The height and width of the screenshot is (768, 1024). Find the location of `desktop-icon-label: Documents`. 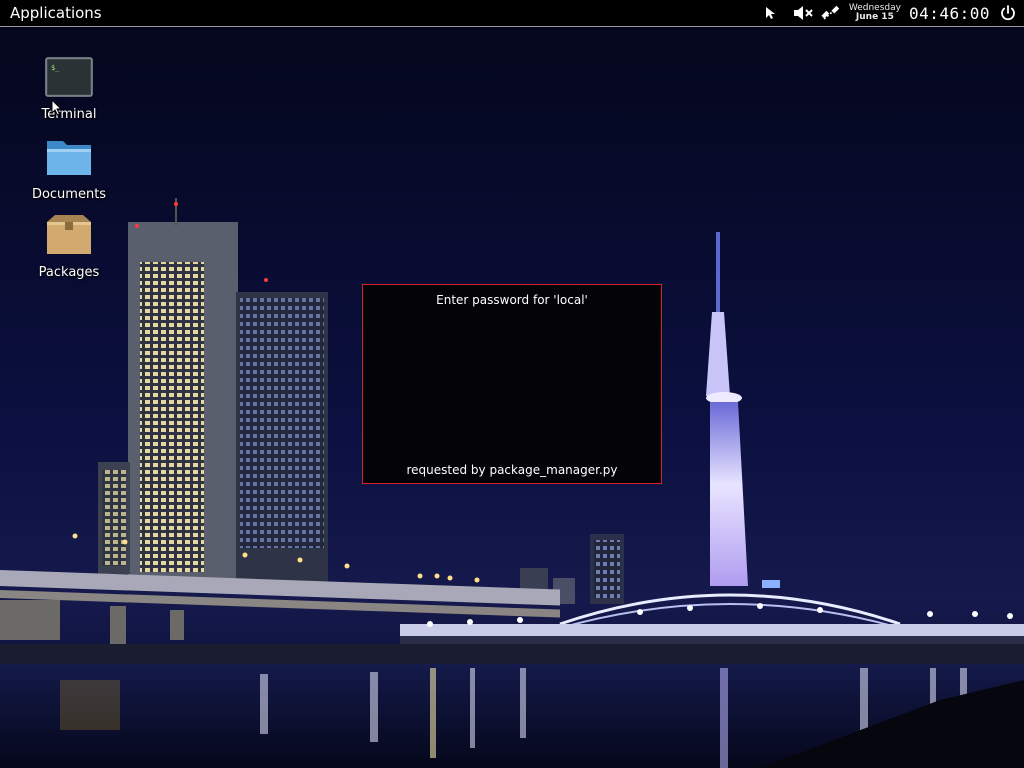

desktop-icon-label: Documents is located at coordinates (69, 194).